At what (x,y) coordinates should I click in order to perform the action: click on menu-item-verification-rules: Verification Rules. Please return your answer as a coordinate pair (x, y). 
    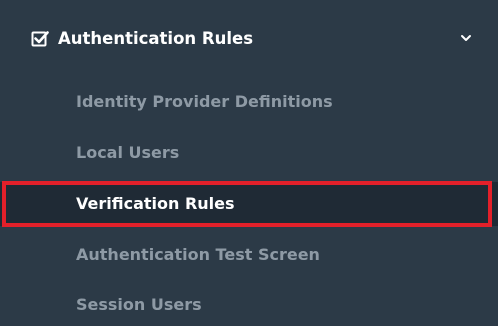
    Looking at the image, I should click on (249, 204).